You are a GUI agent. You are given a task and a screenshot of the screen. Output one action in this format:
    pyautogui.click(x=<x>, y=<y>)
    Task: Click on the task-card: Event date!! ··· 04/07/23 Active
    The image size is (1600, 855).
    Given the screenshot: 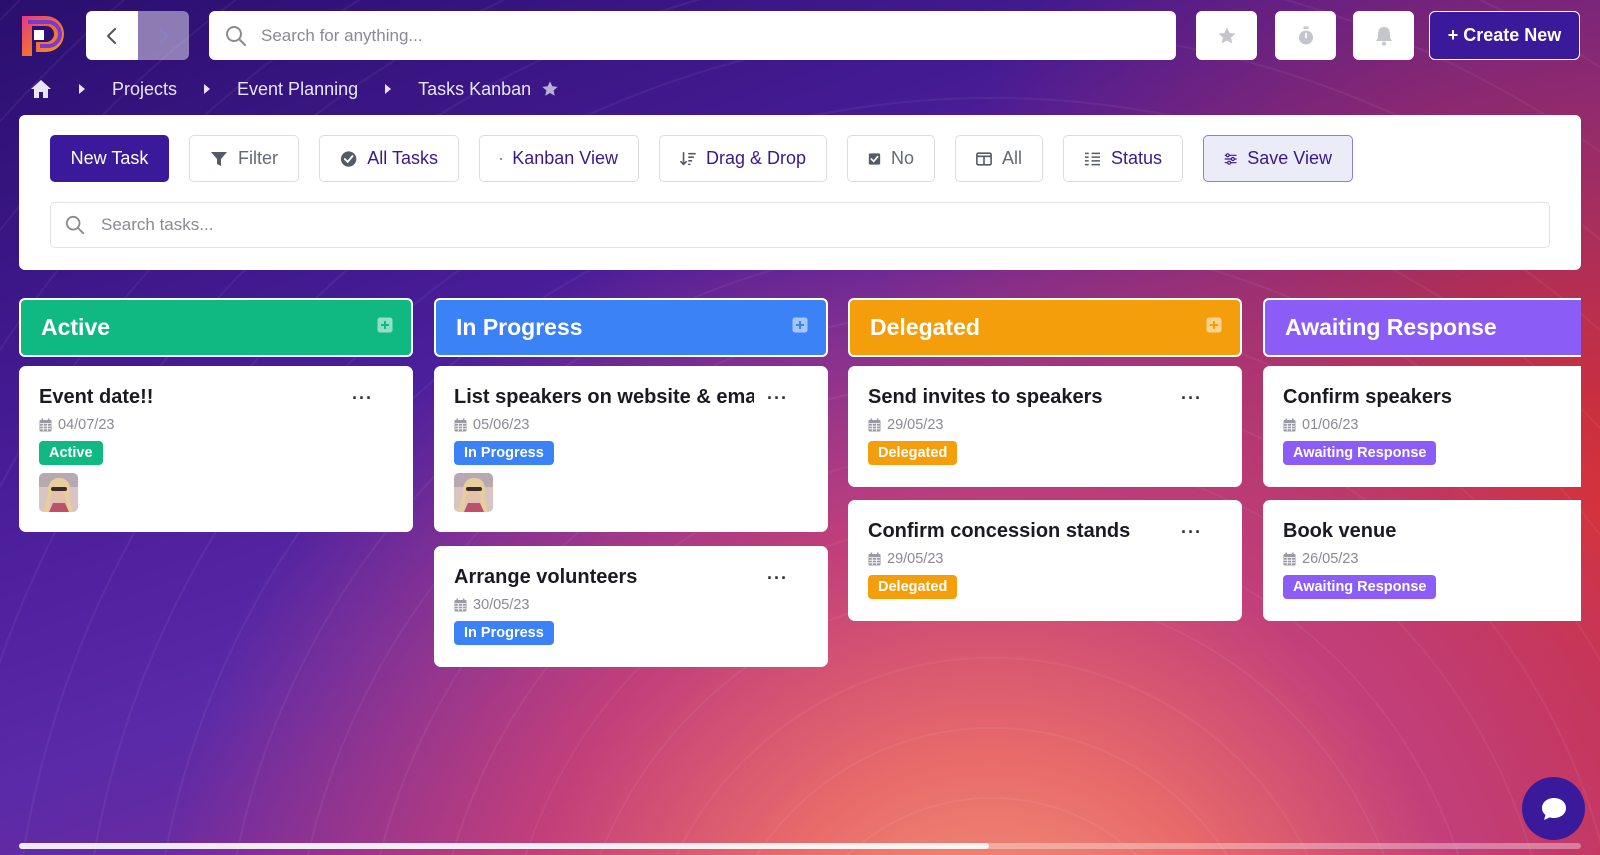 What is the action you would take?
    pyautogui.click(x=216, y=449)
    